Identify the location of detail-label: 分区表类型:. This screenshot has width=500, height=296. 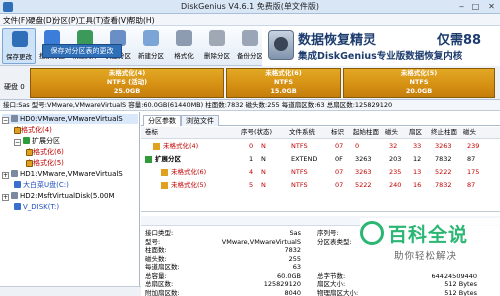
(334, 241).